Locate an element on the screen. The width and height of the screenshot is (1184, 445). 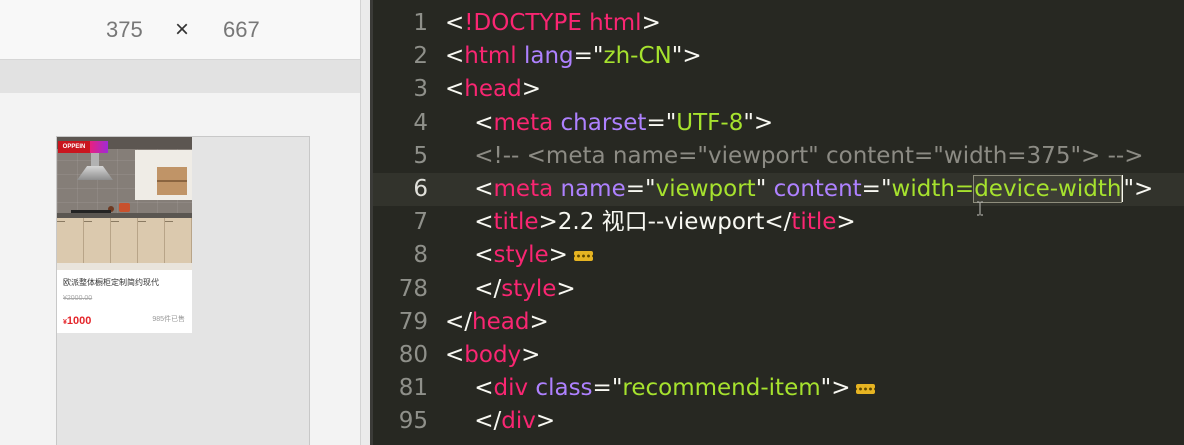
code-token: meta is located at coordinates (523, 188).